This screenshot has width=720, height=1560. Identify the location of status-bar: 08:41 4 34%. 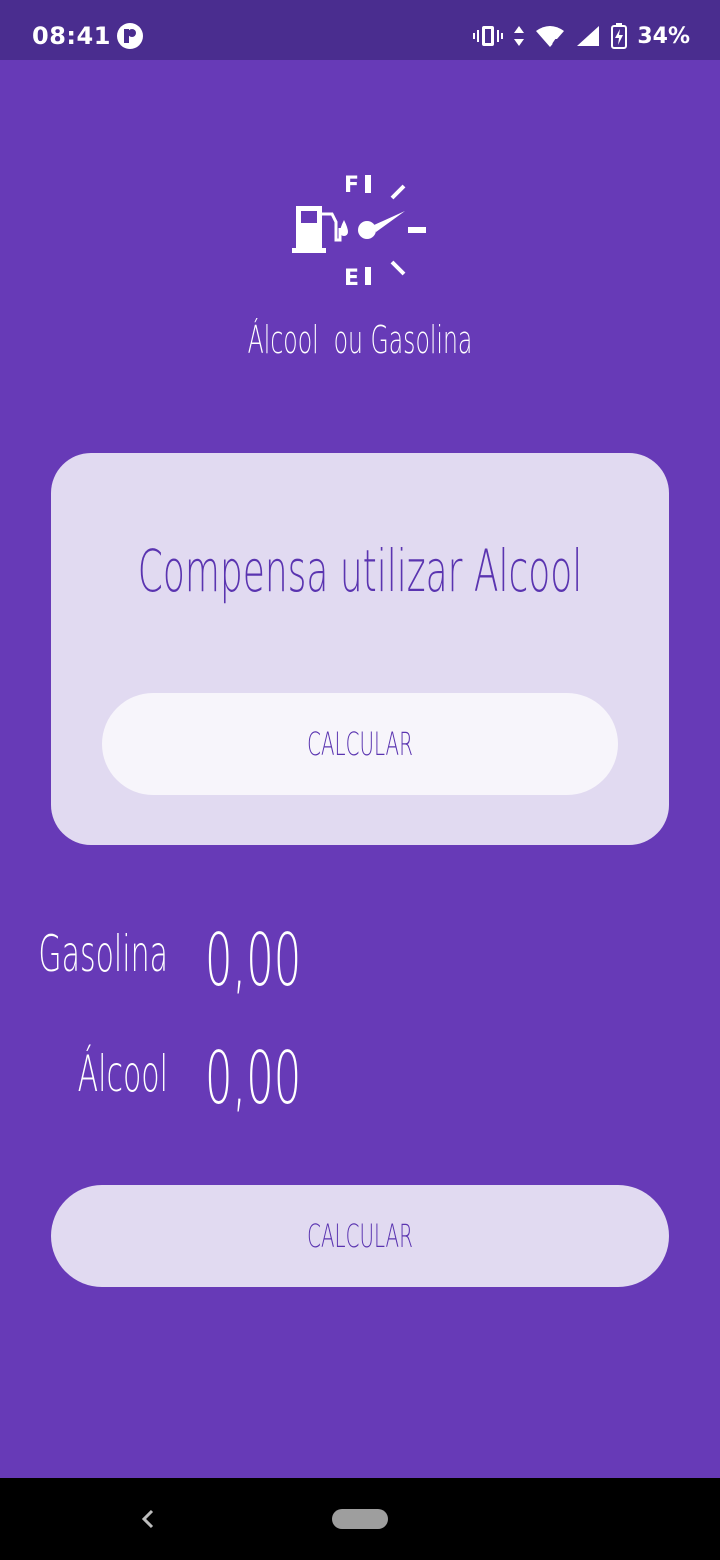
(360, 30).